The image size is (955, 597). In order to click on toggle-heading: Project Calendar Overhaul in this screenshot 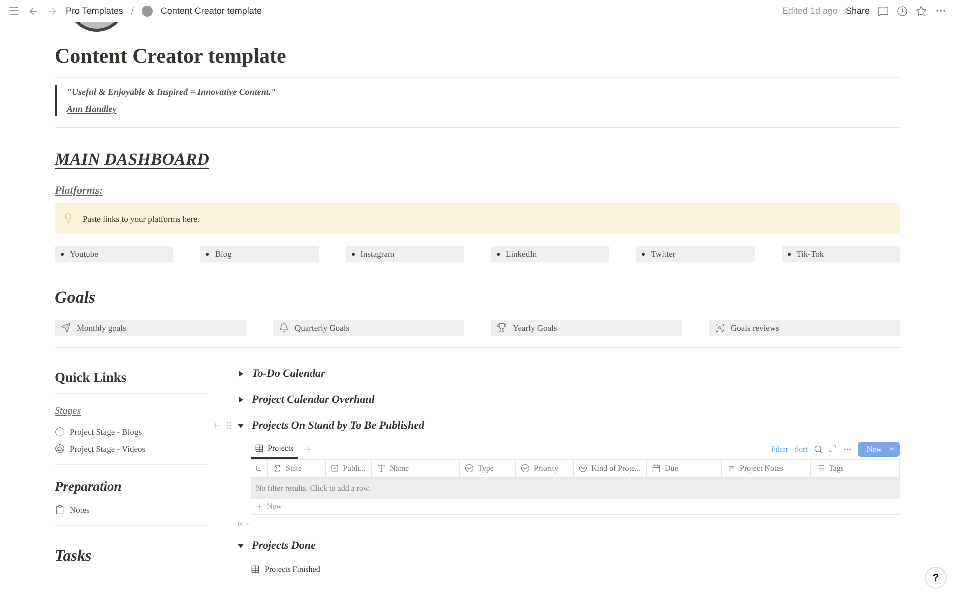, I will do `click(569, 400)`.